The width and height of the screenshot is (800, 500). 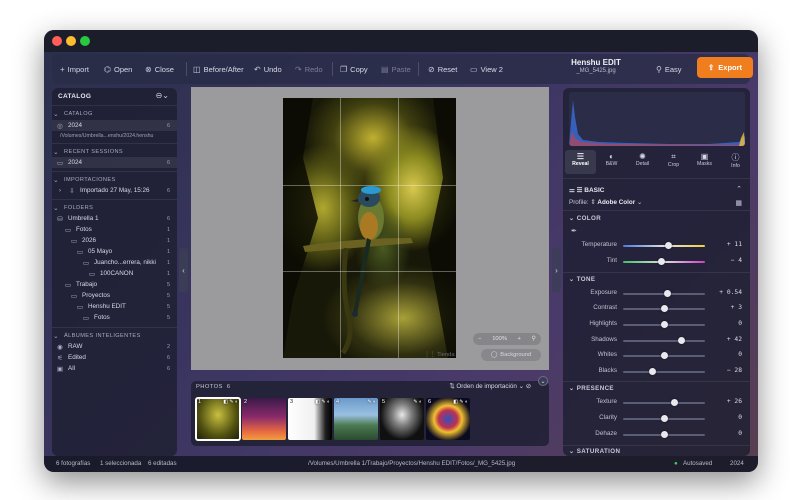 I want to click on main-photo, so click(x=369, y=228).